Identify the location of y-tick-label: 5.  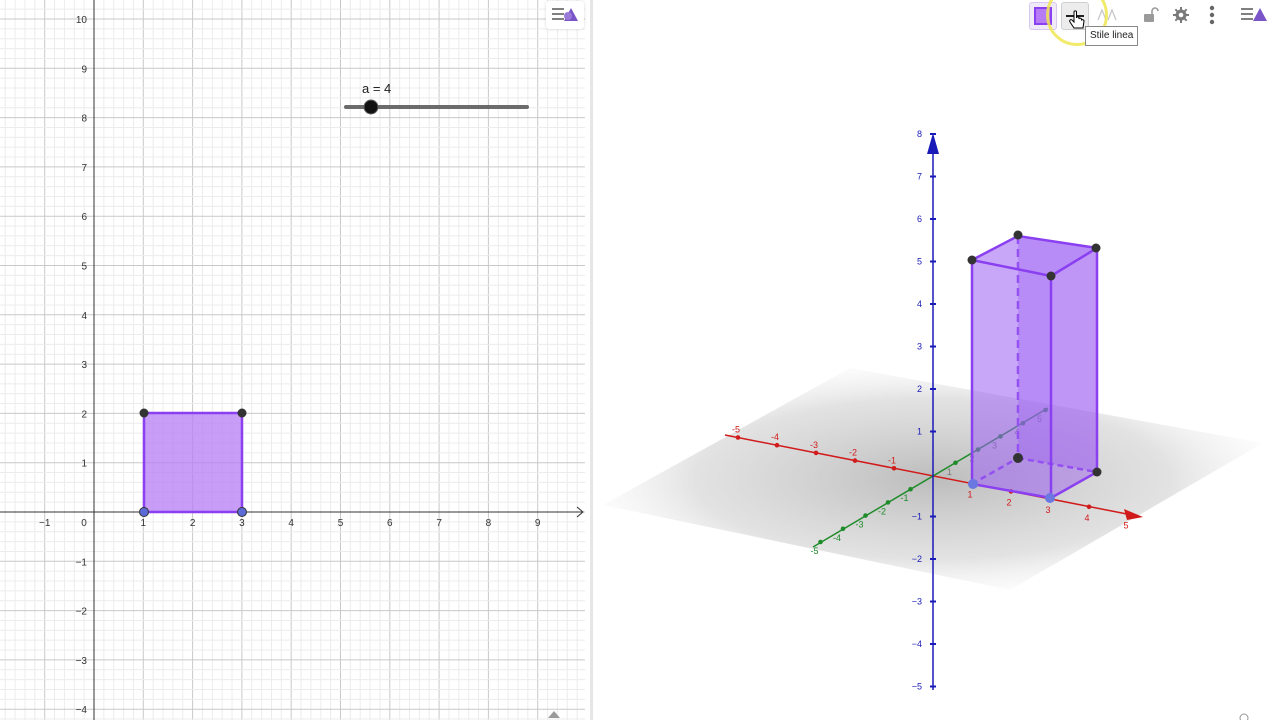
(84, 267).